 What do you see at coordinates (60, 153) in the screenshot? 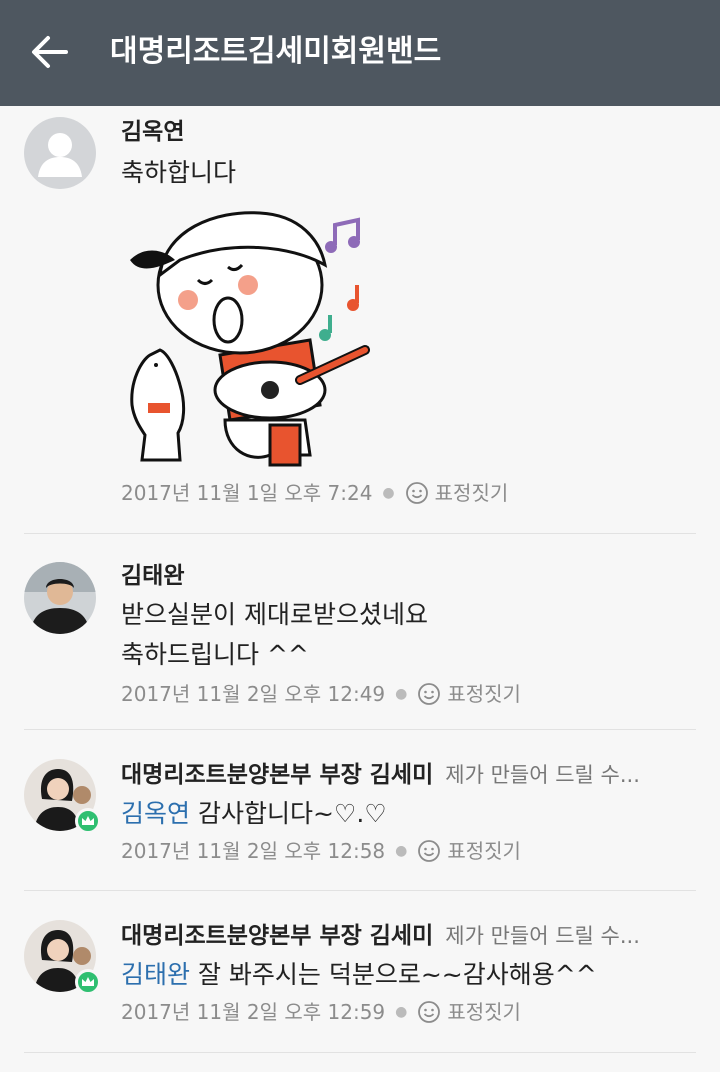
I see `default-avatar` at bounding box center [60, 153].